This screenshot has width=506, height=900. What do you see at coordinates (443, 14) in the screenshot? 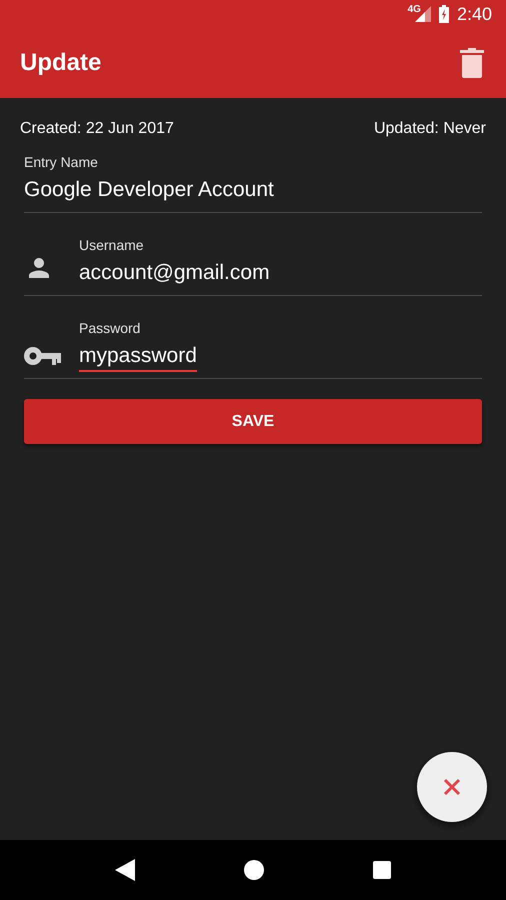
I see `battery-icon` at bounding box center [443, 14].